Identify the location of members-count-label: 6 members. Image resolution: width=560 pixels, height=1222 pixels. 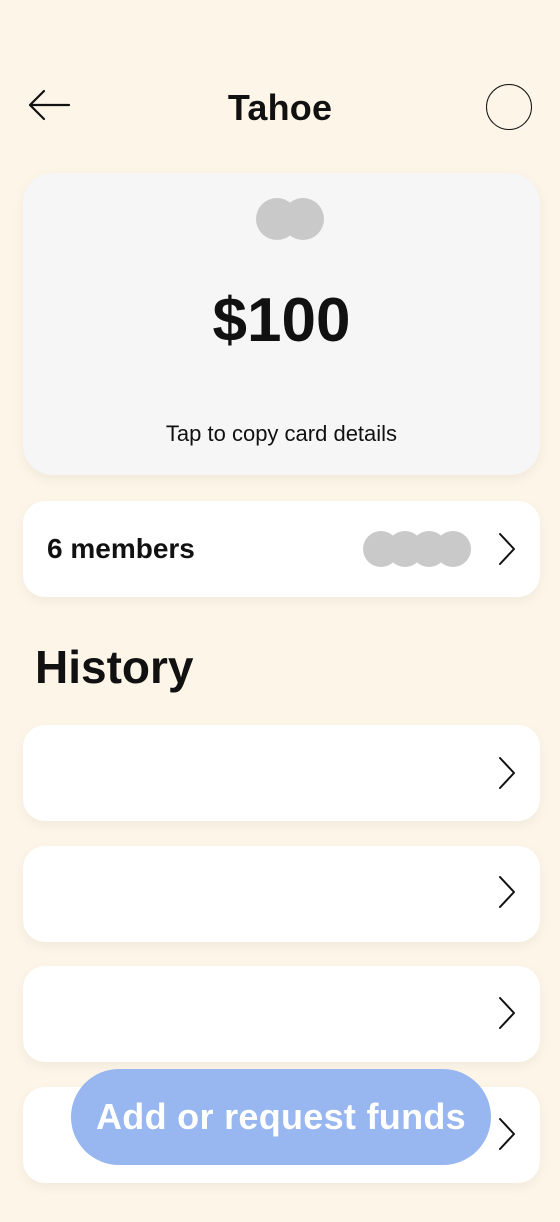
(121, 548).